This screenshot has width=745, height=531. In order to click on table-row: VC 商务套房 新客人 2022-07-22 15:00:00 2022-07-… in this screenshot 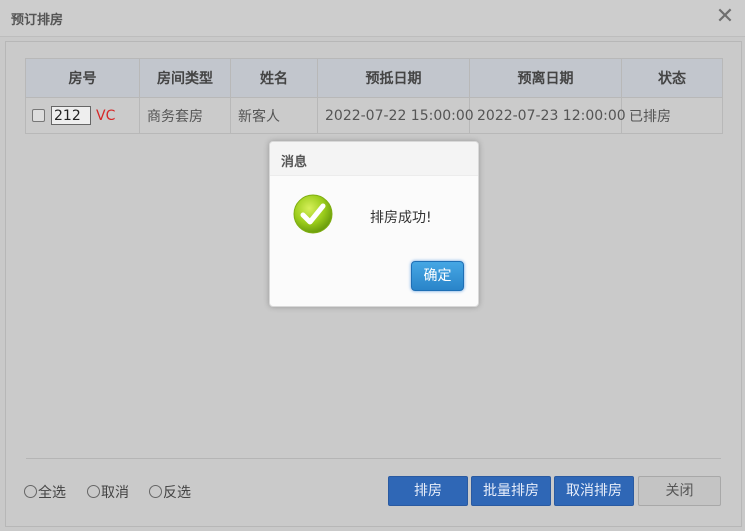, I will do `click(374, 115)`.